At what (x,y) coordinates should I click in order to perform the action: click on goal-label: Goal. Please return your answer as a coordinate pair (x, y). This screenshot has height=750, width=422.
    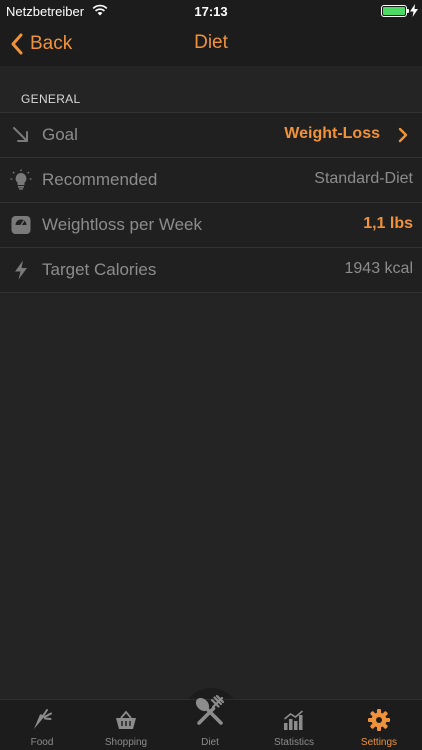
    Looking at the image, I should click on (60, 134).